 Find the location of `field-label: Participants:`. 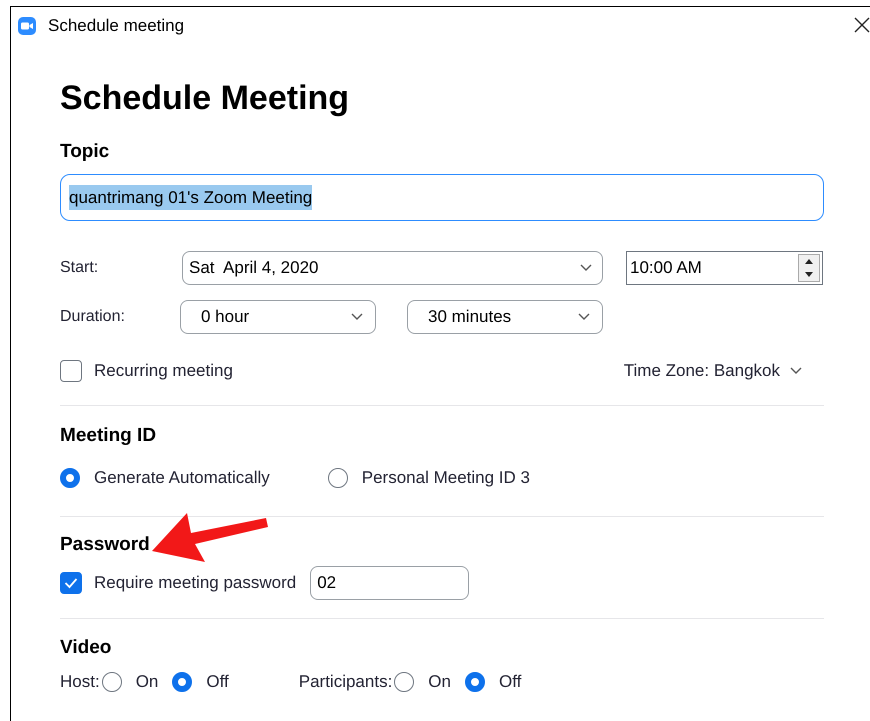

field-label: Participants: is located at coordinates (345, 682).